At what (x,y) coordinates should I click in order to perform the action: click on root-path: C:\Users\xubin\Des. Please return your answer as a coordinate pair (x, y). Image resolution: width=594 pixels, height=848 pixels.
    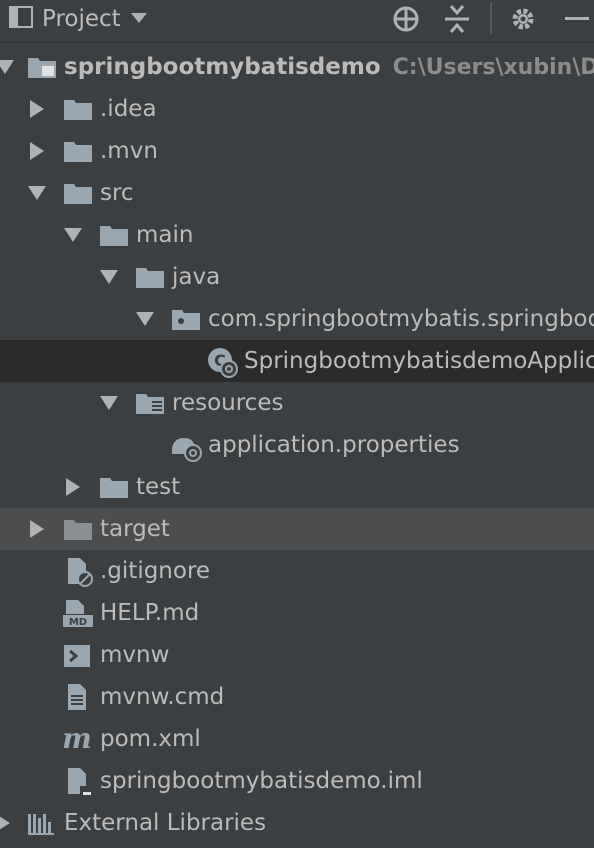
    Looking at the image, I should click on (493, 67).